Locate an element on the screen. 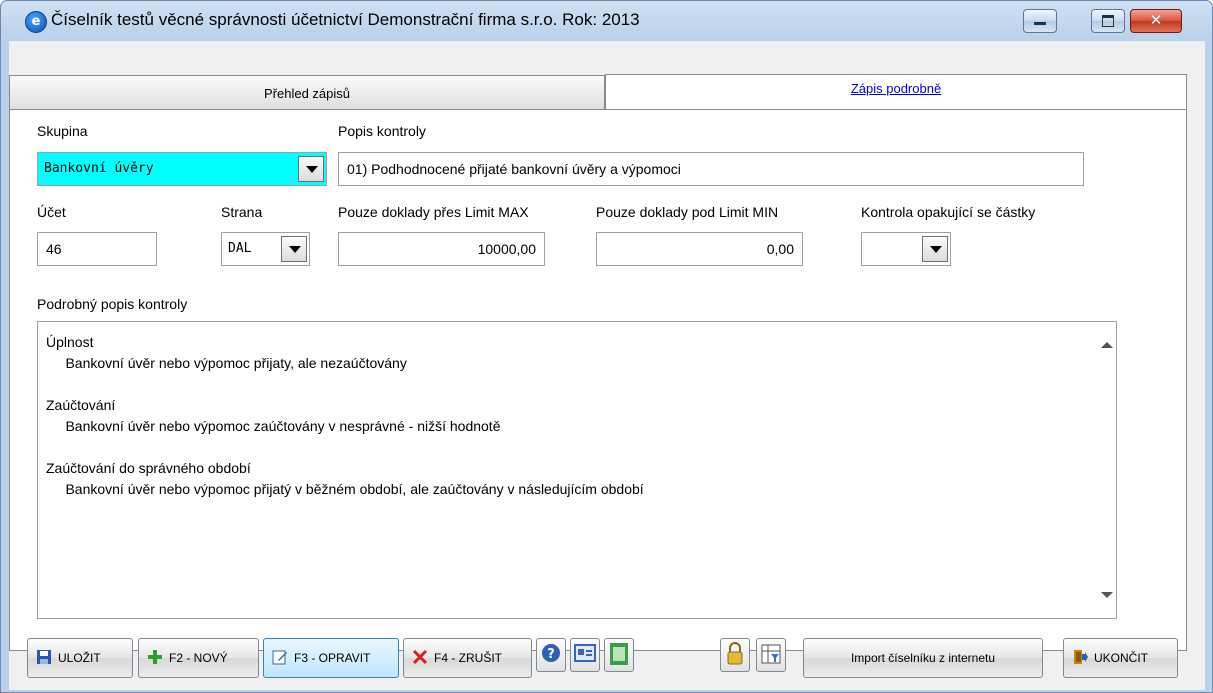 The image size is (1213, 693). id-card-icon is located at coordinates (585, 653).